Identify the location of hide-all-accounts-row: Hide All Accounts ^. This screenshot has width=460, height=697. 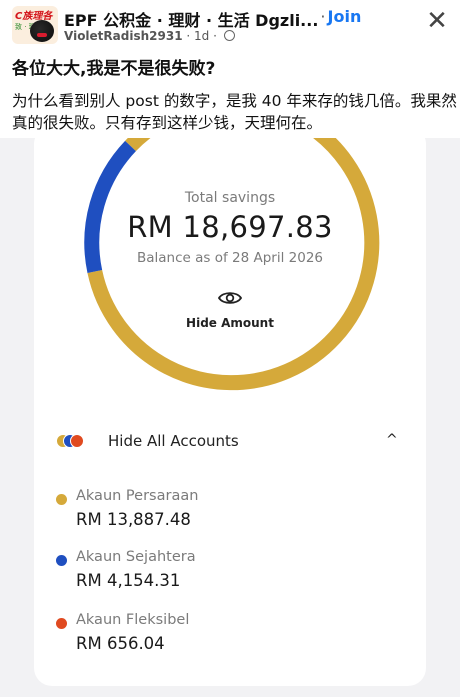
(231, 442).